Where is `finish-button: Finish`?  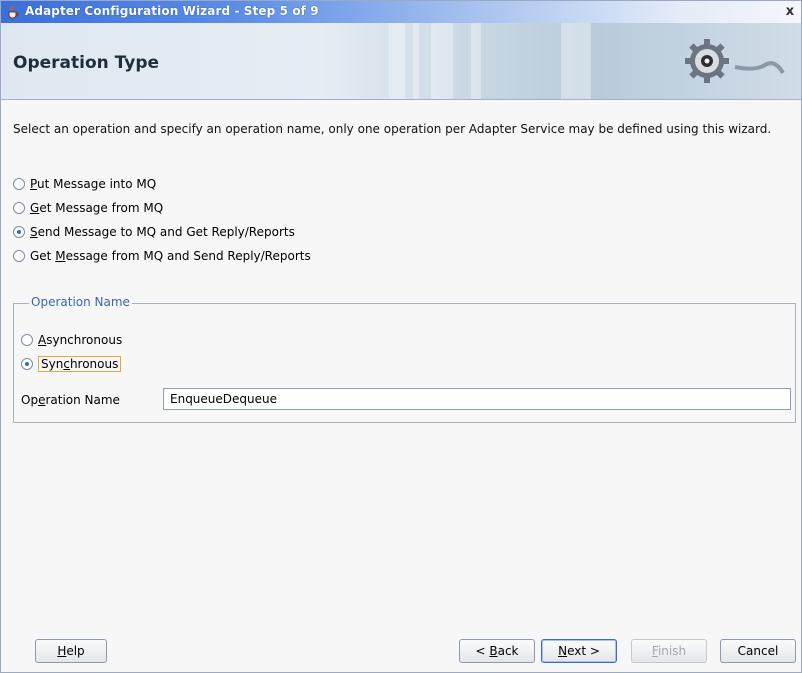
finish-button: Finish is located at coordinates (669, 651).